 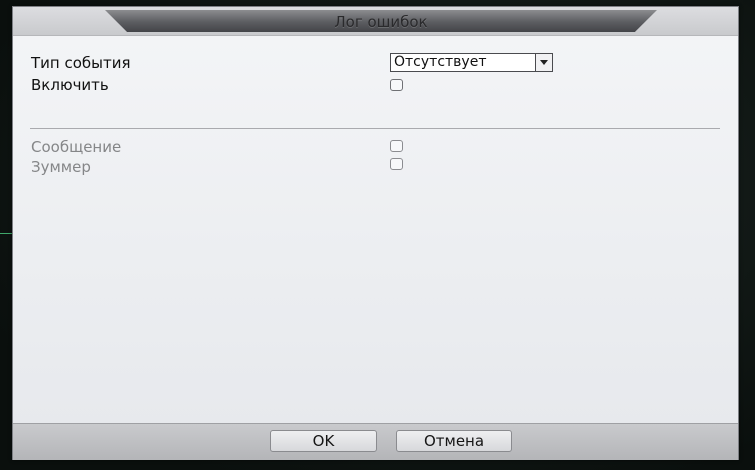 I want to click on message-label: Сообщение, so click(x=76, y=147).